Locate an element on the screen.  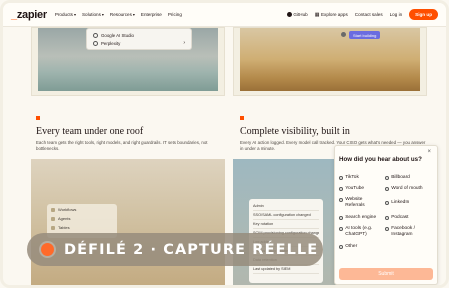
nav-products: Products ▾ is located at coordinates (65, 14).